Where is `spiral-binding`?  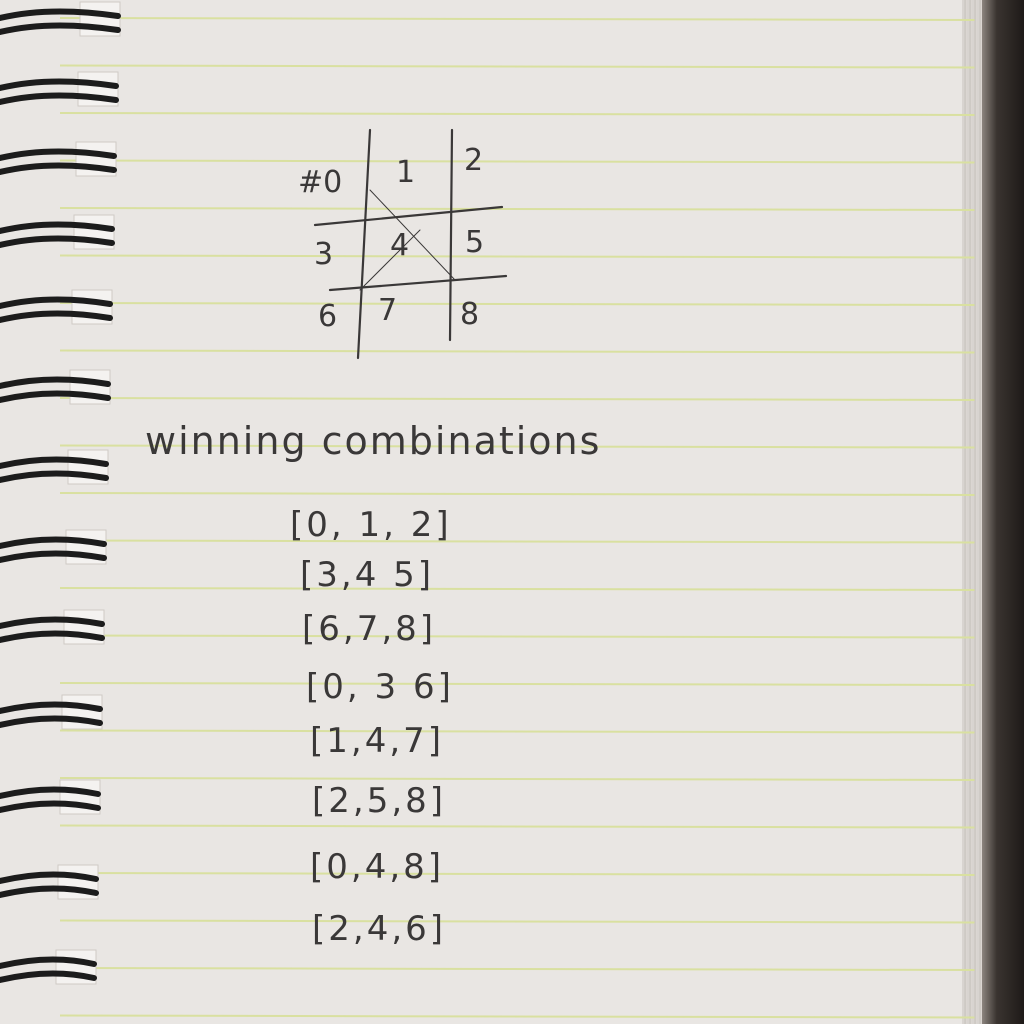
spiral-binding is located at coordinates (60, 493).